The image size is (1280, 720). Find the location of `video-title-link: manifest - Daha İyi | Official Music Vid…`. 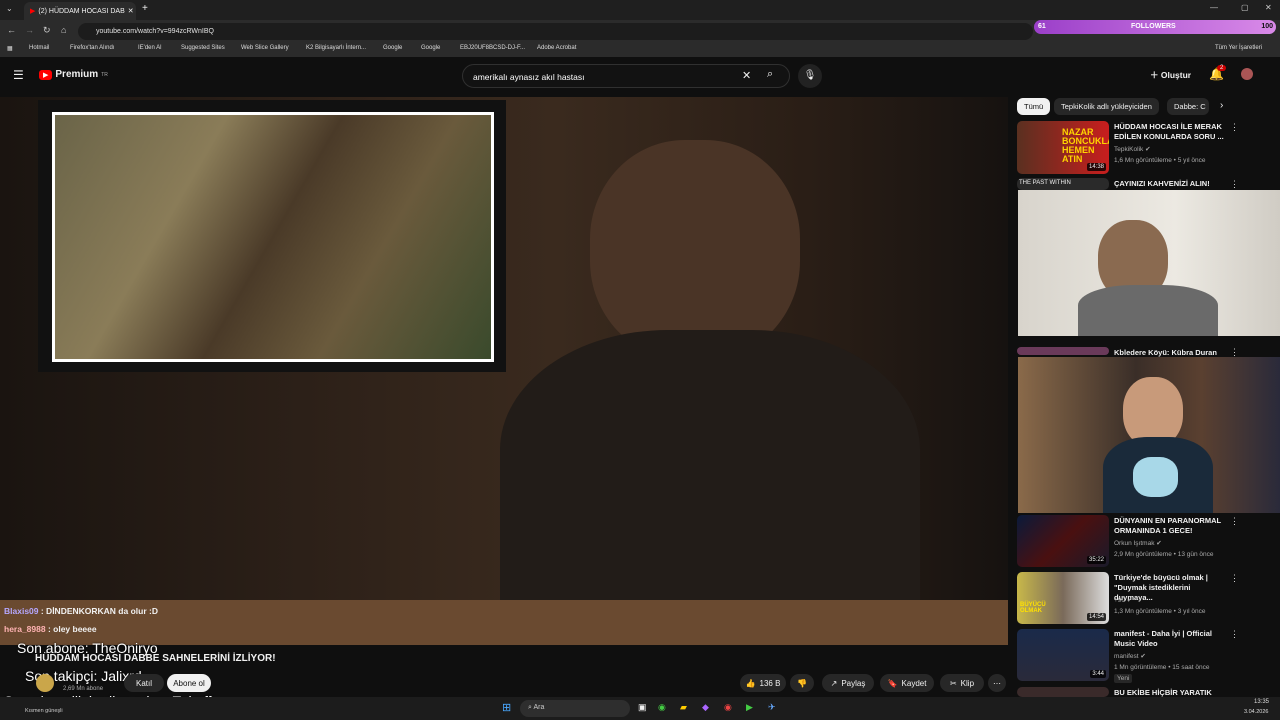

video-title-link: manifest - Daha İyi | Official Music Vid… is located at coordinates (1169, 639).